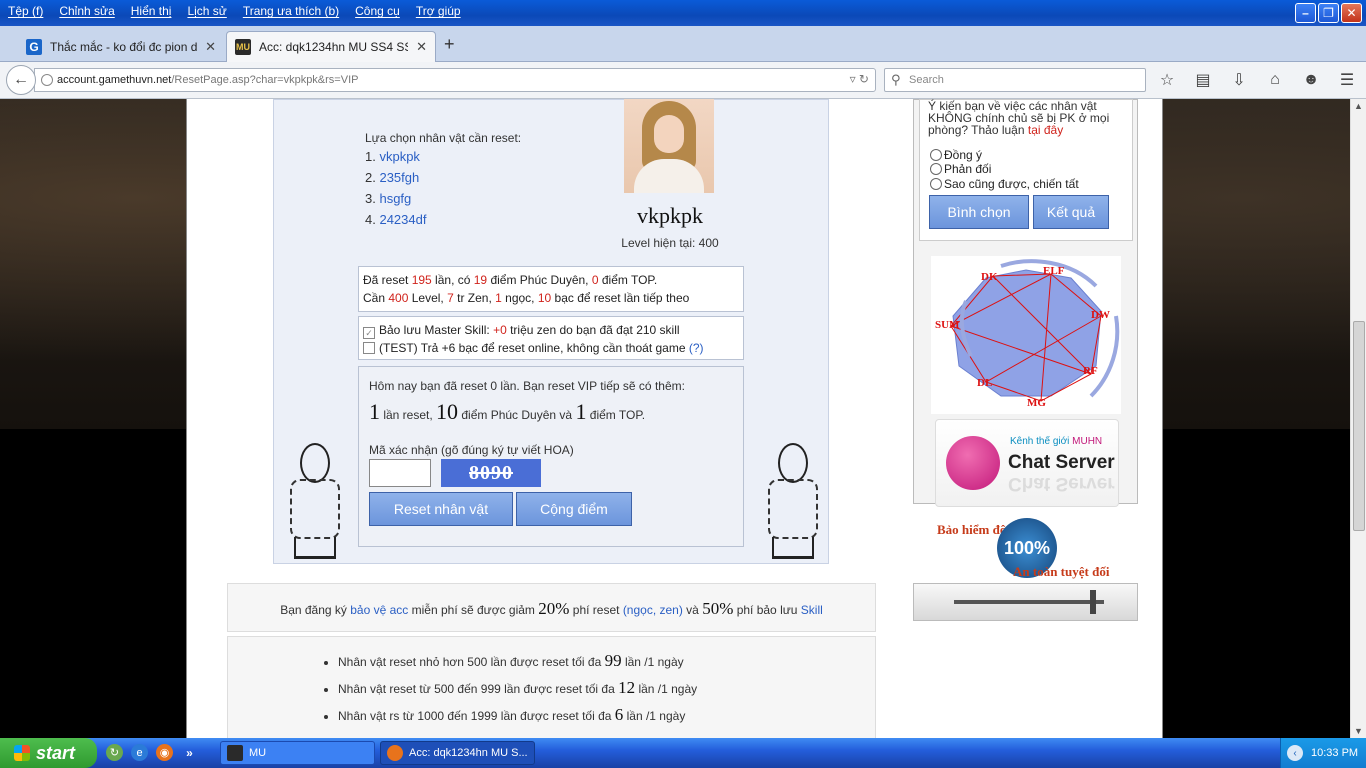  I want to click on home-icon: ⌂, so click(1275, 80).